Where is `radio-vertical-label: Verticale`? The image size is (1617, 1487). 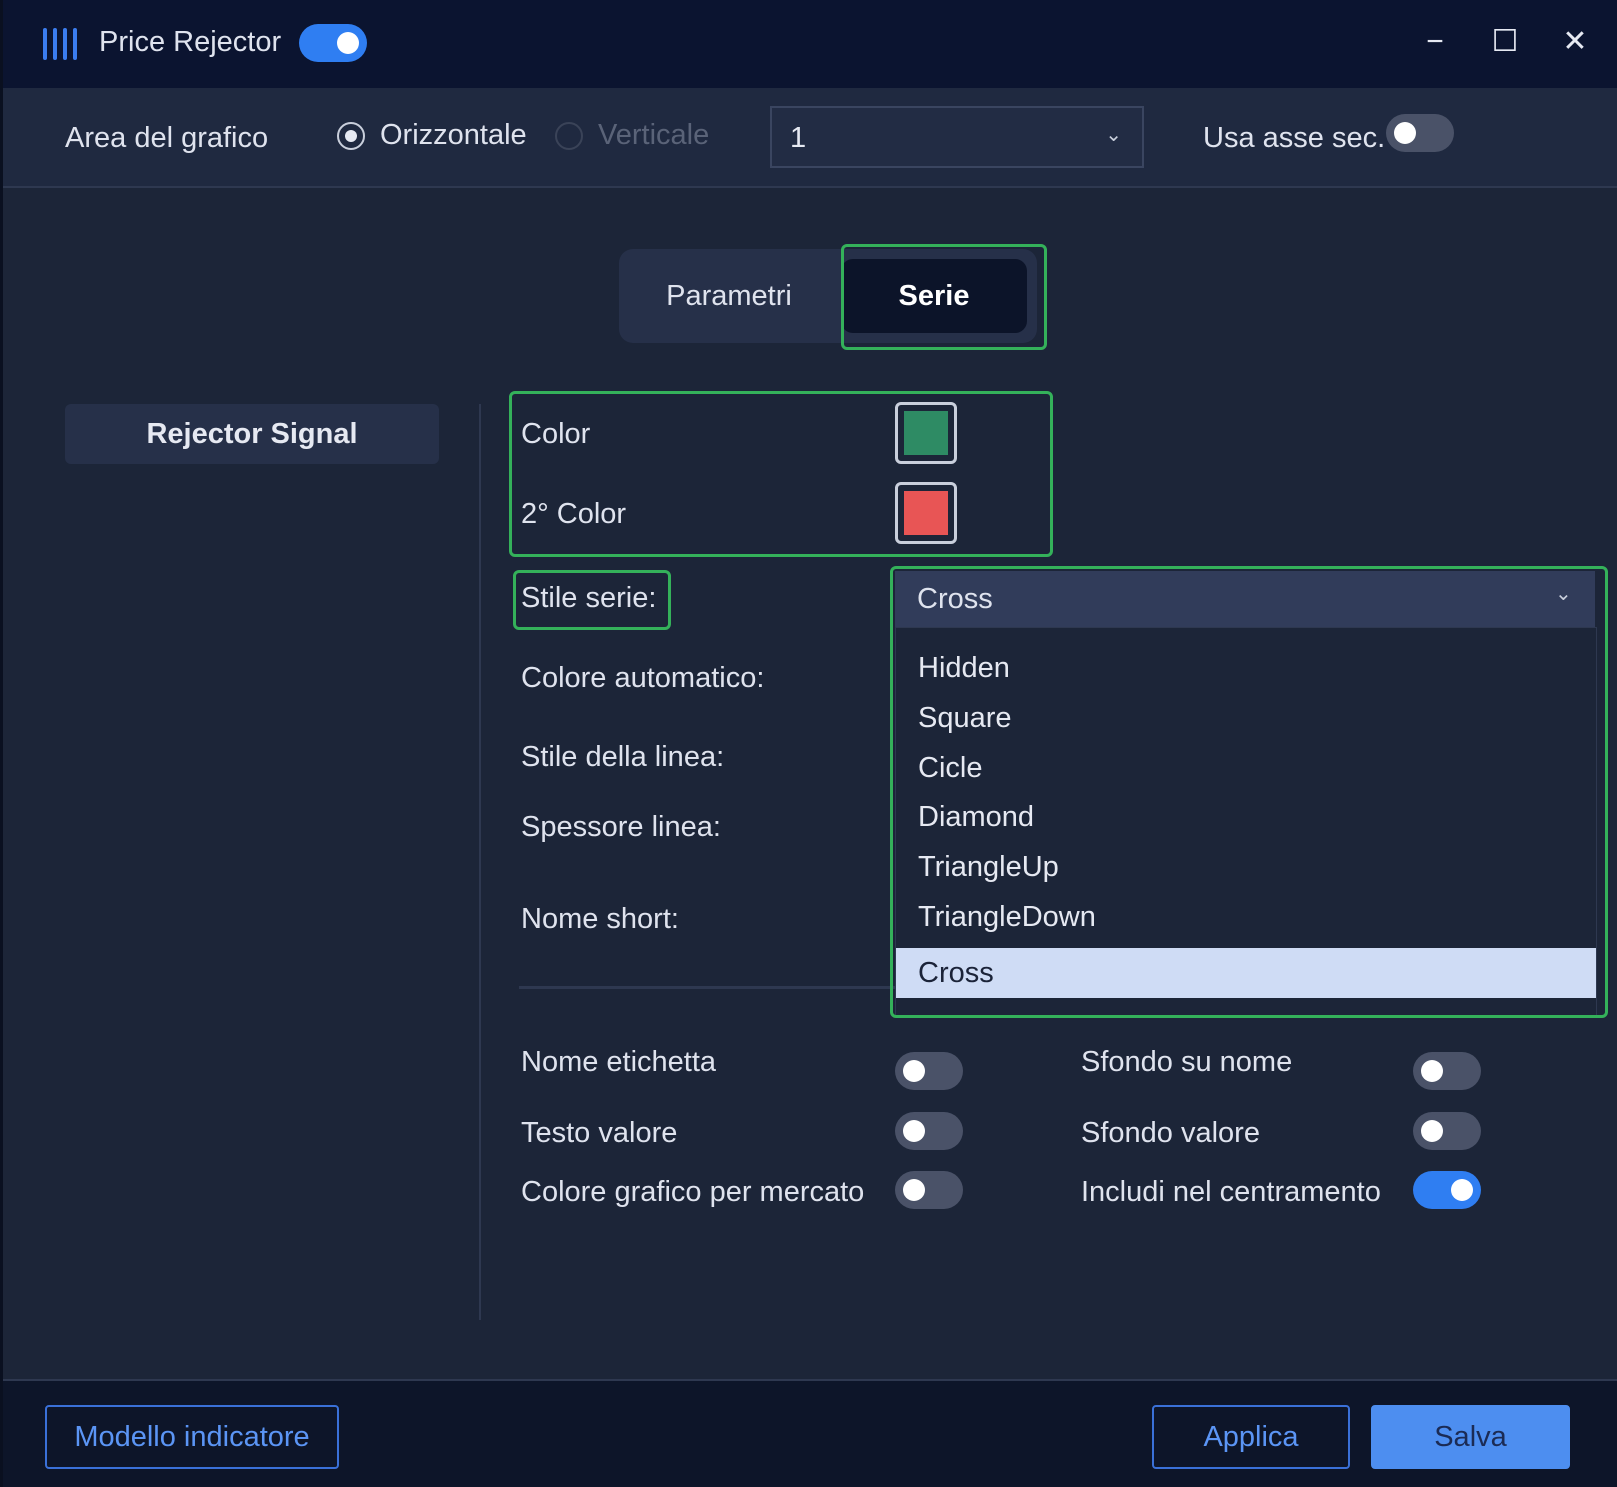
radio-vertical-label: Verticale is located at coordinates (653, 135).